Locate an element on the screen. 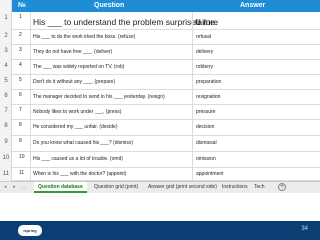  cell-answer: delivery is located at coordinates (204, 52).